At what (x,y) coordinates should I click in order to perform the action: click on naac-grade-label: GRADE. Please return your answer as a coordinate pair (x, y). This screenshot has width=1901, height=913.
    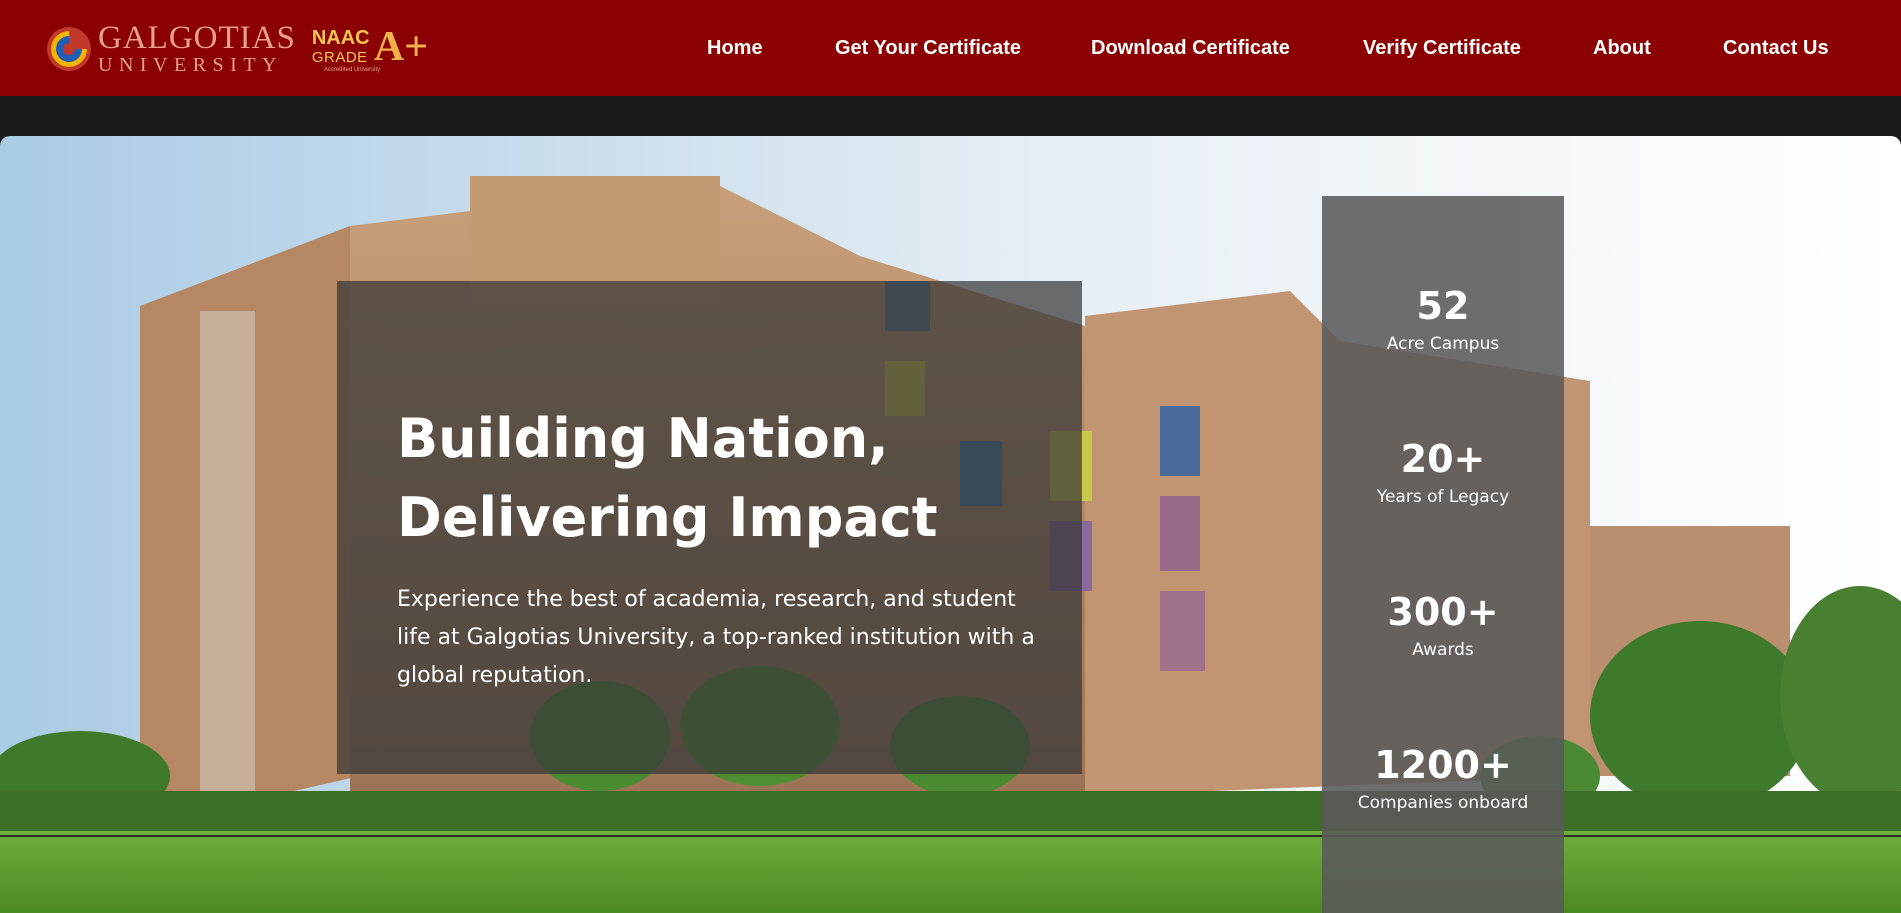
    Looking at the image, I should click on (339, 57).